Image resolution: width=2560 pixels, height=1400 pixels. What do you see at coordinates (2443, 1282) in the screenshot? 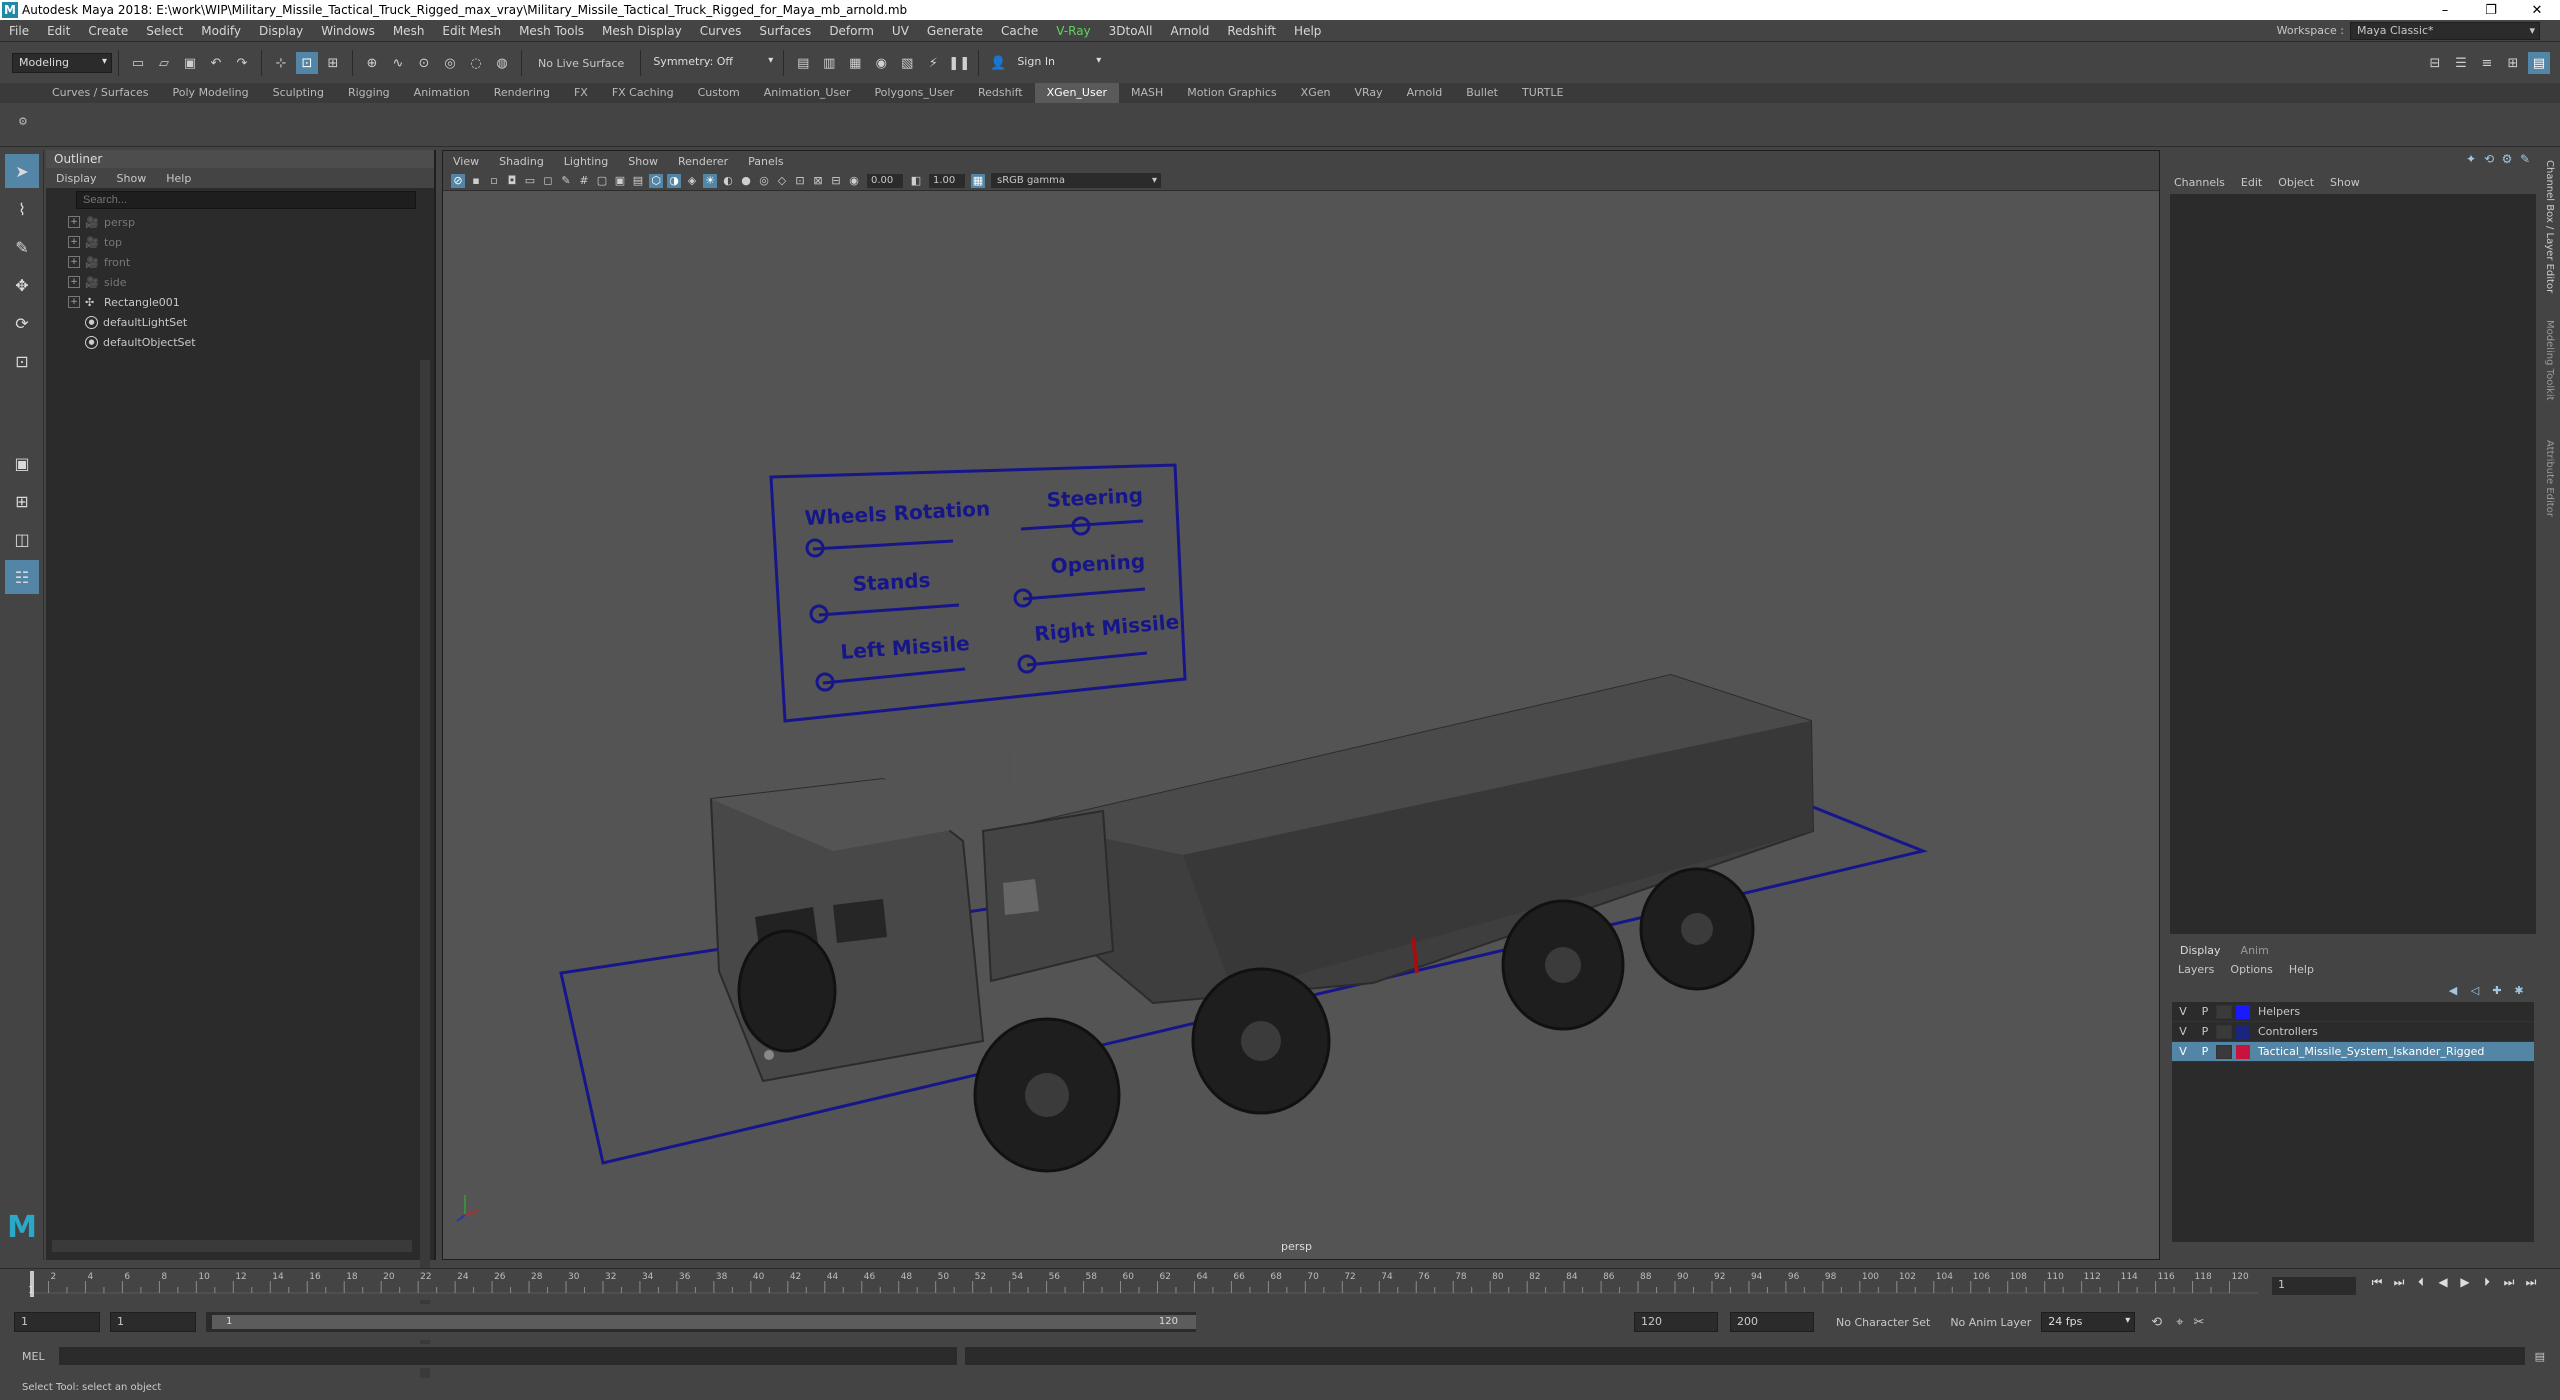
I see `play-backwards-icon: ◀` at bounding box center [2443, 1282].